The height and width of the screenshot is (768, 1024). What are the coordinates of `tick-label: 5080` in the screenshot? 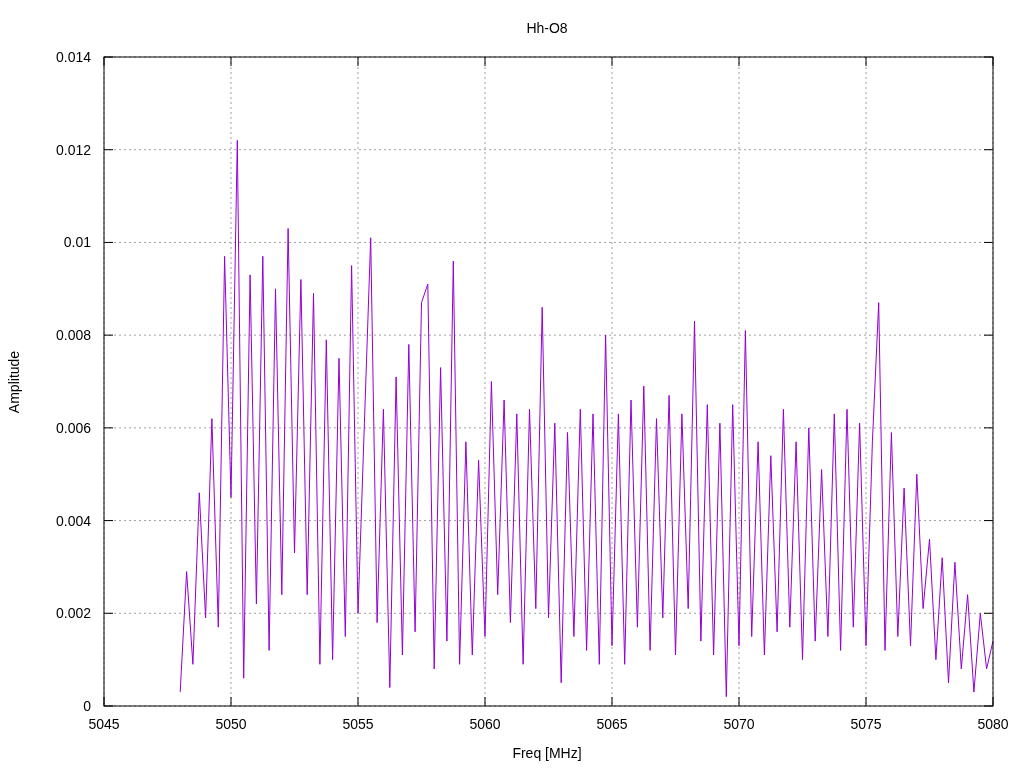 It's located at (993, 724).